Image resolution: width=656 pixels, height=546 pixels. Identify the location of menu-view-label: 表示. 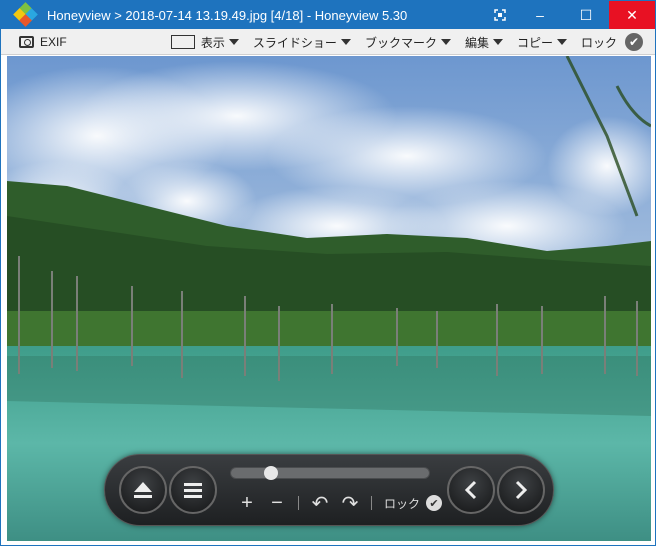
(212, 42).